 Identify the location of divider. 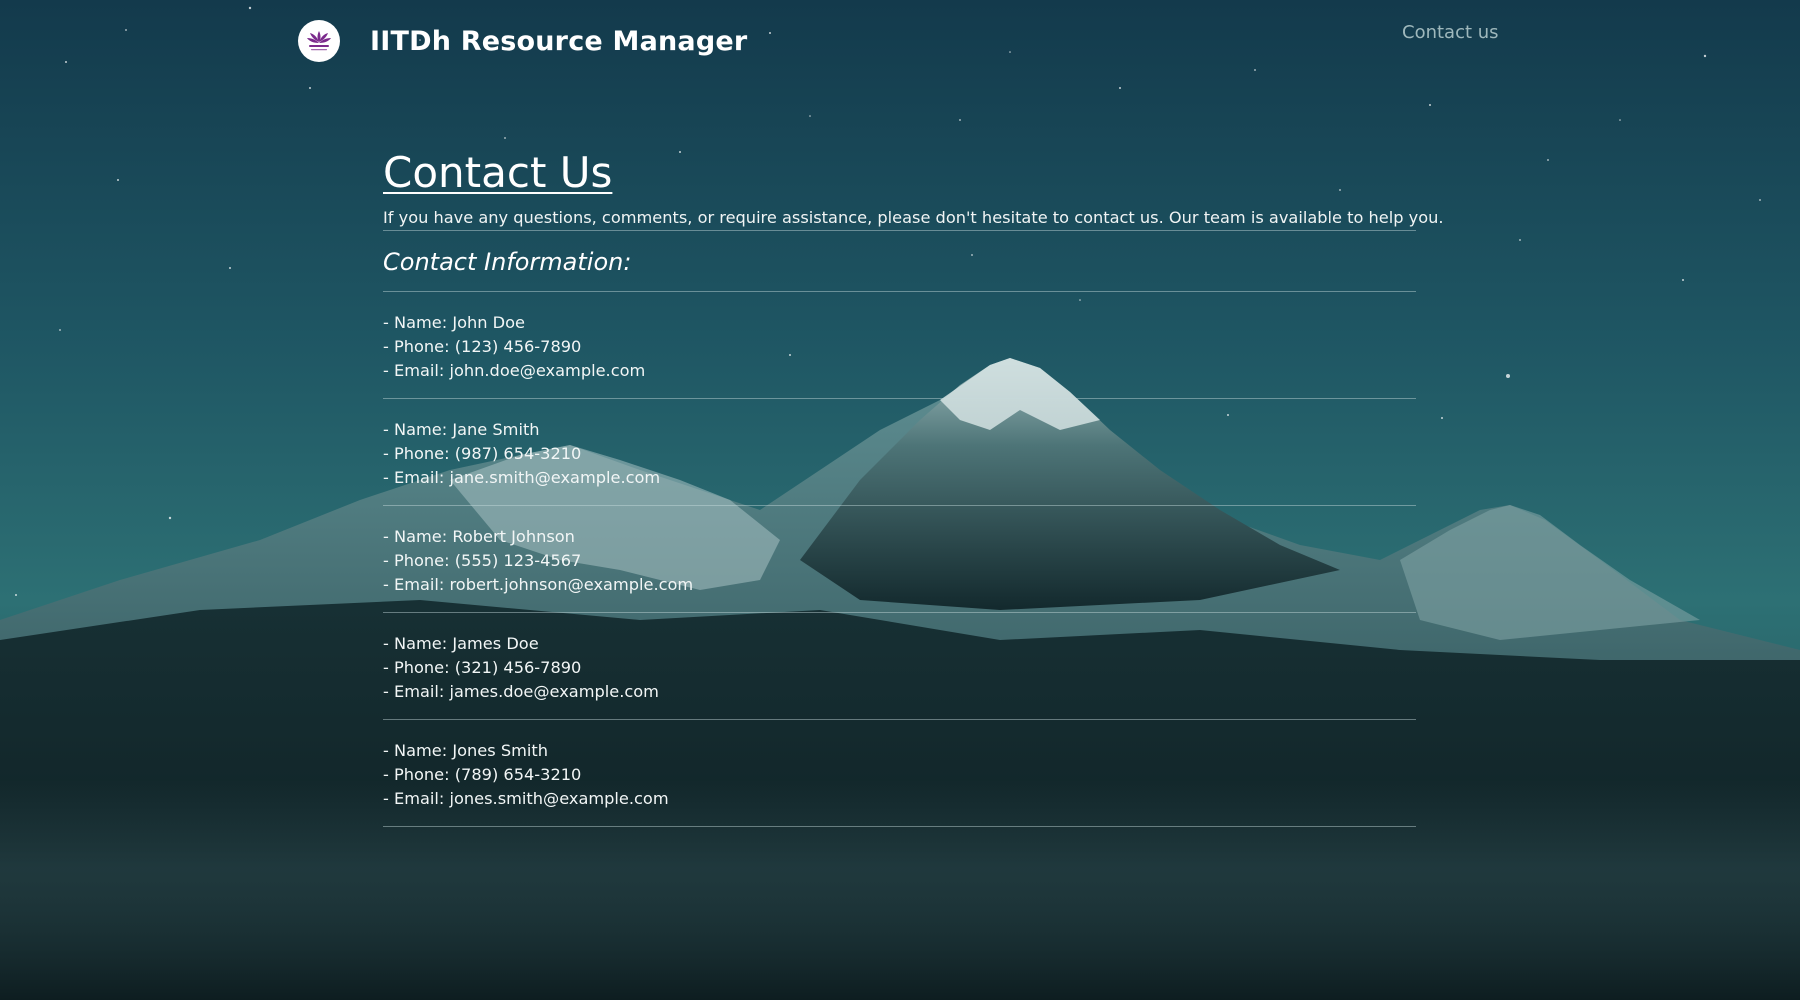
(899, 230).